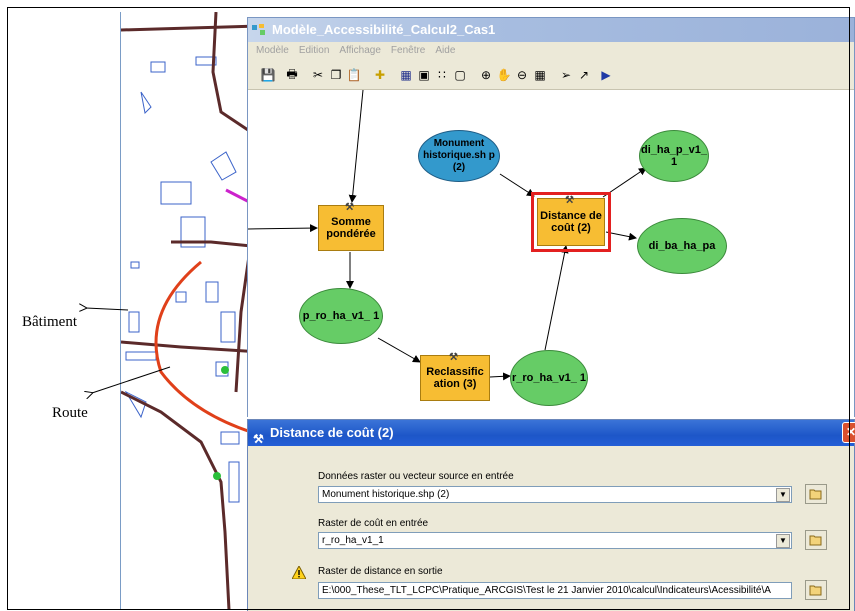 The height and width of the screenshot is (611, 855). What do you see at coordinates (341, 316) in the screenshot?
I see `node-p-ro-ha-v1: p_ro_ha_v1_ 1` at bounding box center [341, 316].